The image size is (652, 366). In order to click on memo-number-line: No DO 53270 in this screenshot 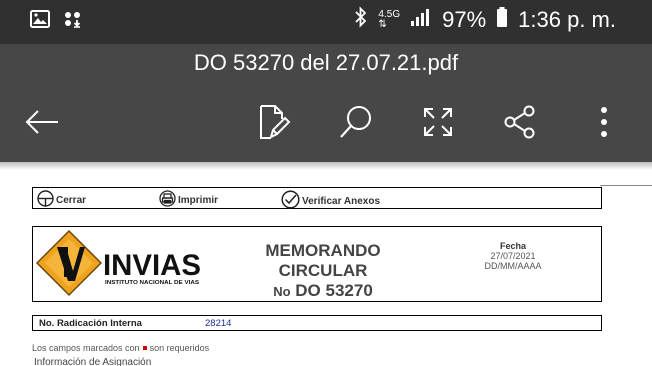, I will do `click(323, 291)`.